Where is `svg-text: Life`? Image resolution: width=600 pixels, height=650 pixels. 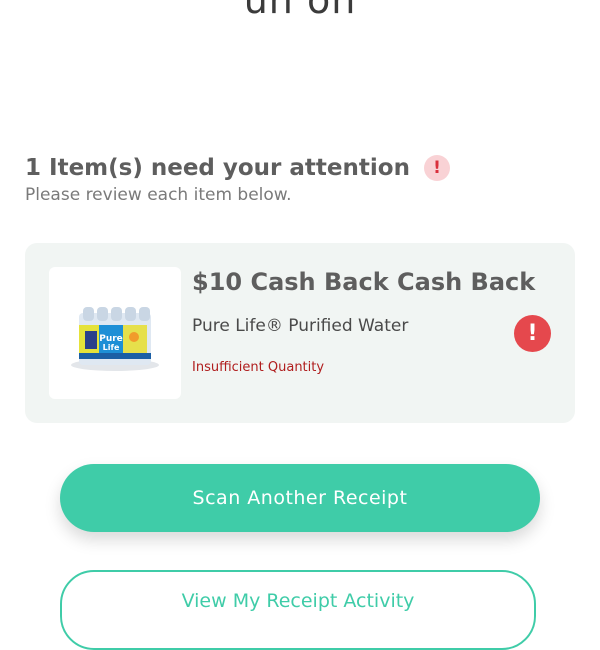 svg-text: Life is located at coordinates (111, 347).